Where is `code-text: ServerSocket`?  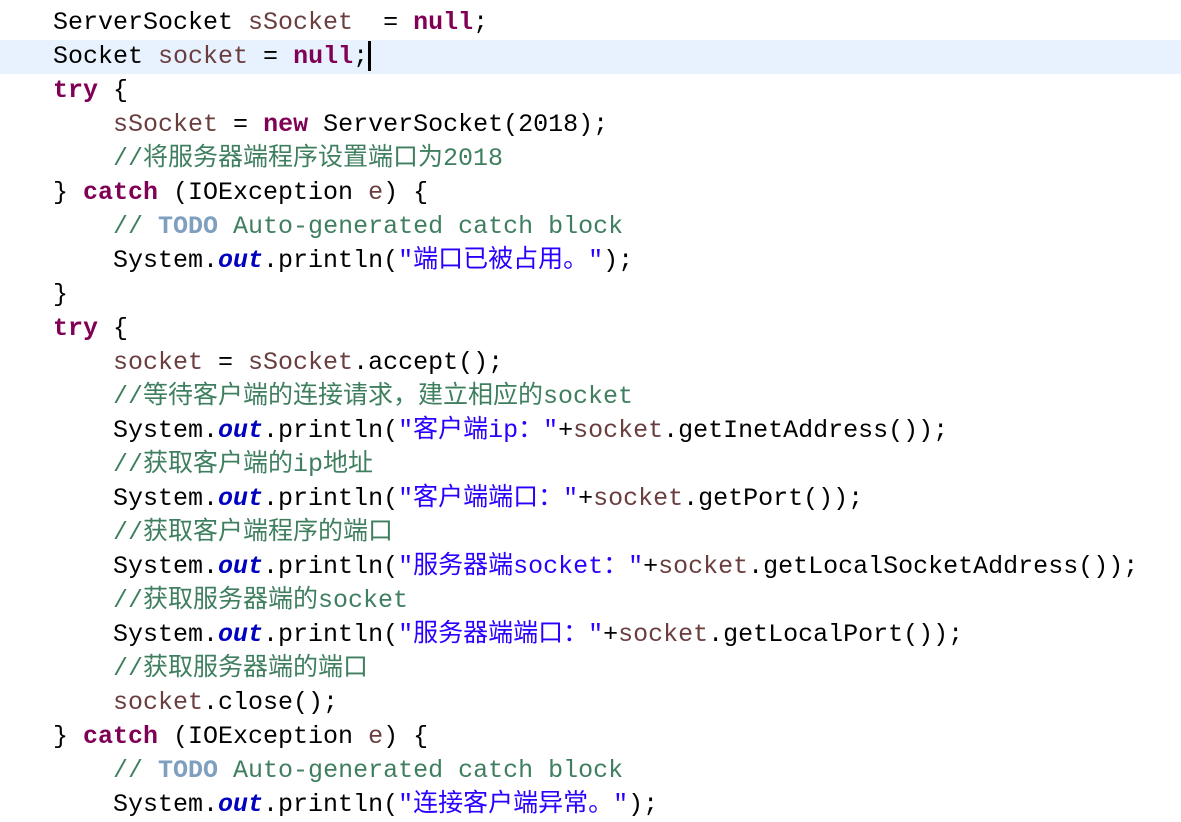
code-text: ServerSocket is located at coordinates (151, 22).